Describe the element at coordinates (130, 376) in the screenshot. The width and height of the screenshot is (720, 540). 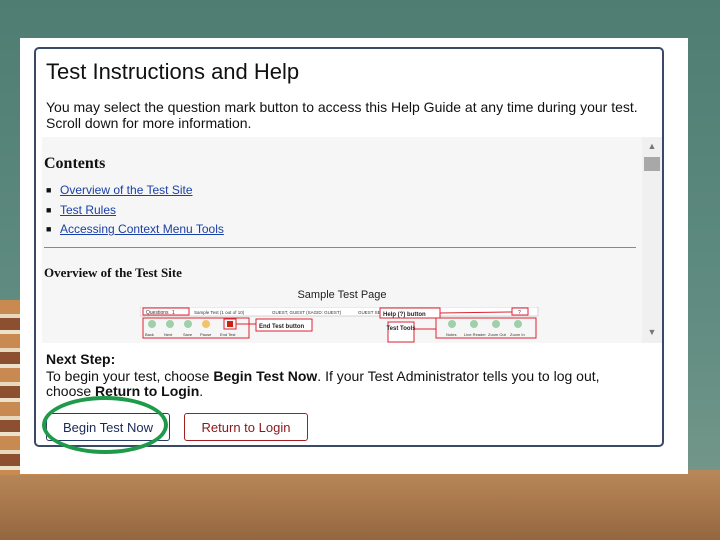
I see `next-step-text-part: To begin your test, choose` at that location.